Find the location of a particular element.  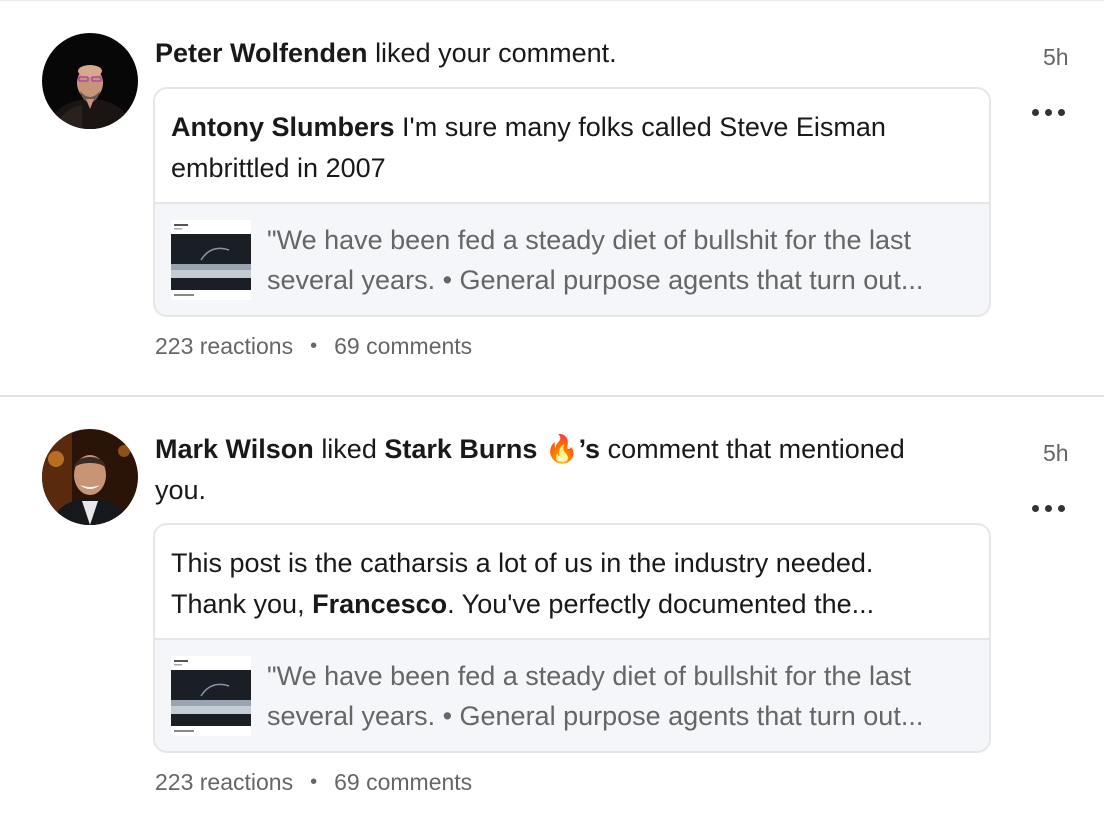

notification-action: liked is located at coordinates (349, 449).